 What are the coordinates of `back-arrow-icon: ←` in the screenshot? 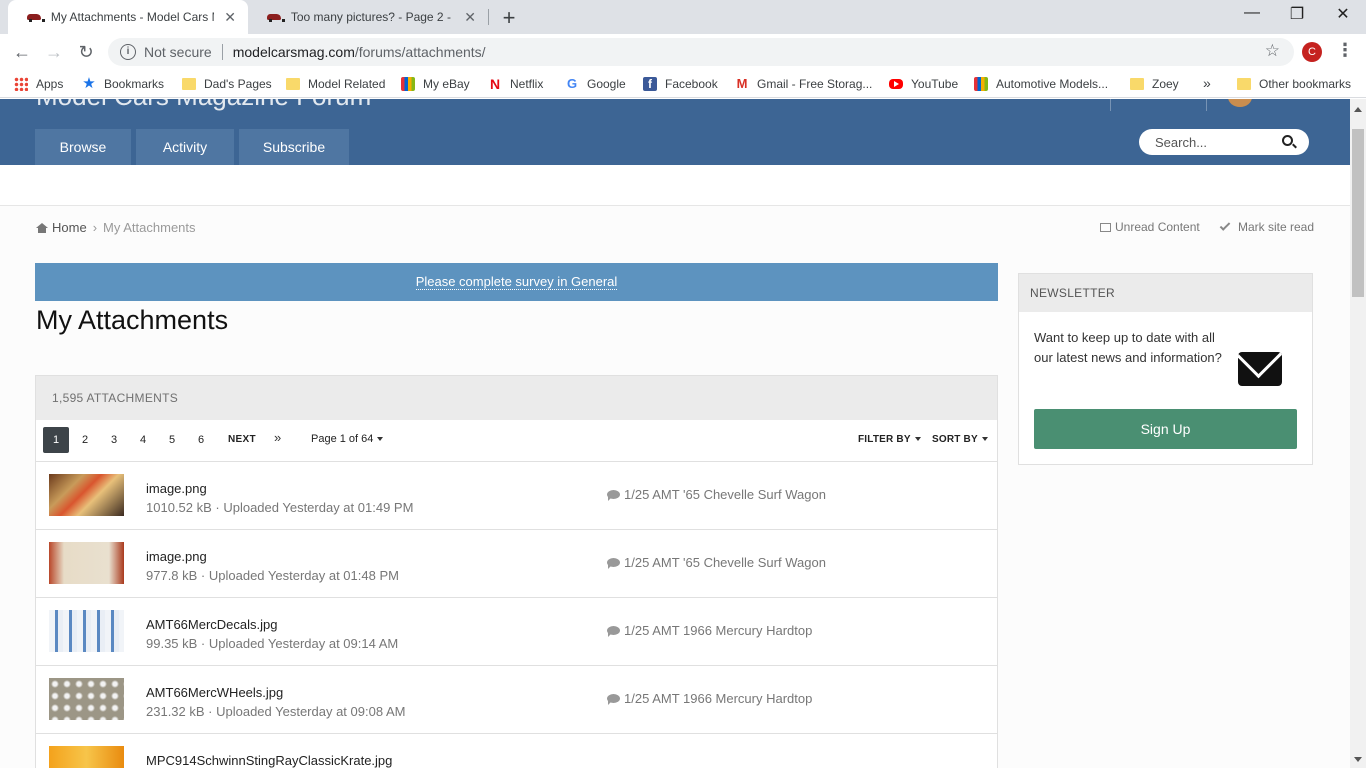 It's located at (22, 52).